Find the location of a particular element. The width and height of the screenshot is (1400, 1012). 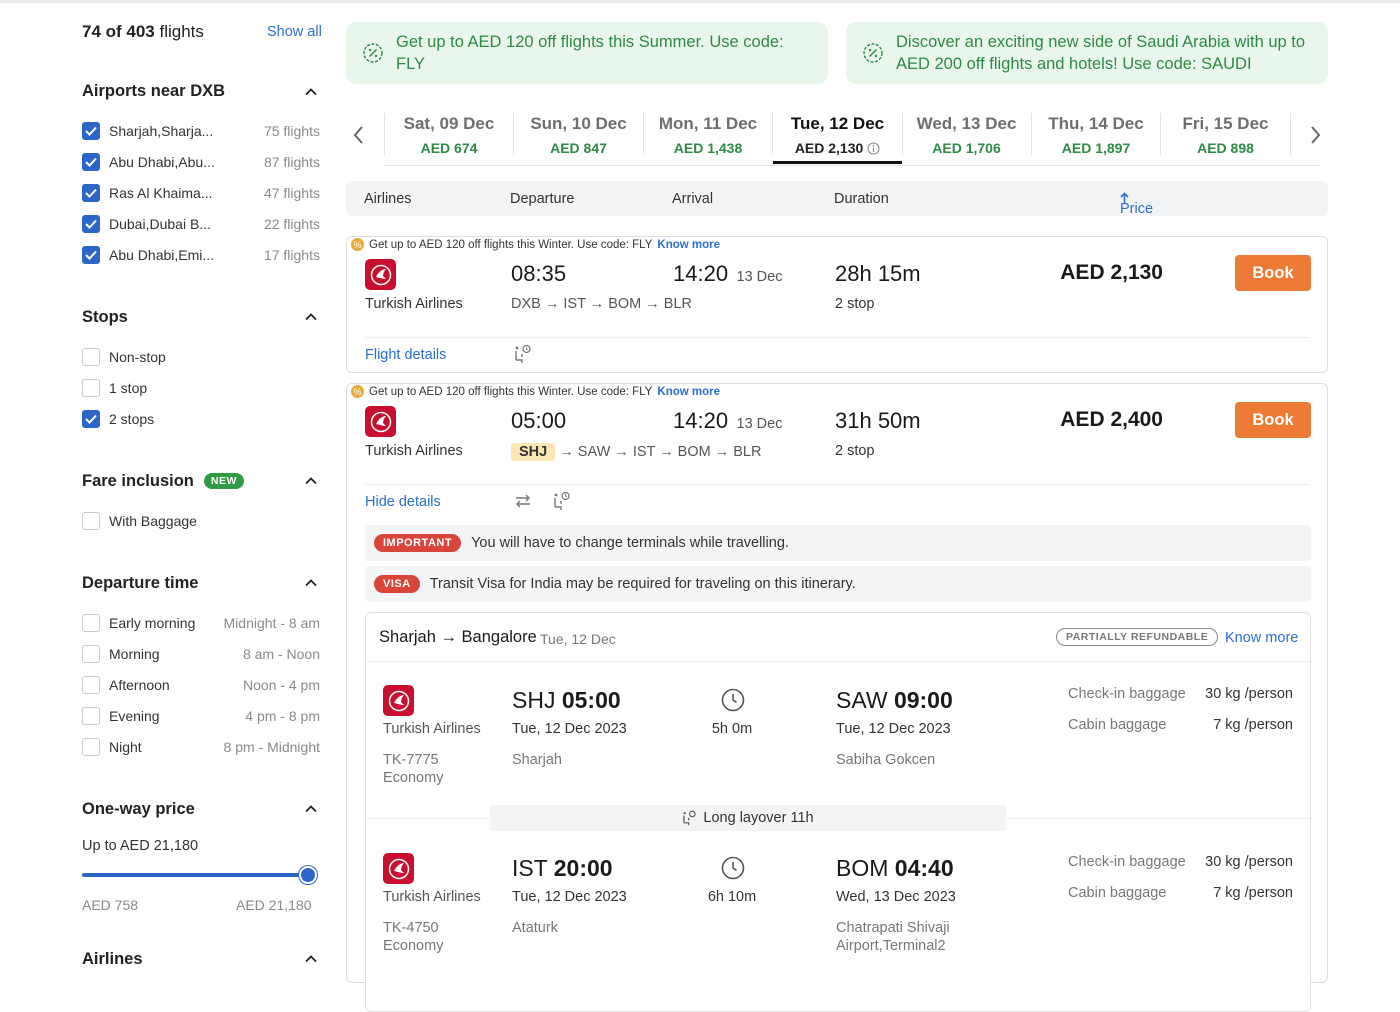

date-tab: Fri, 15 Dec AED 898 is located at coordinates (1225, 134).